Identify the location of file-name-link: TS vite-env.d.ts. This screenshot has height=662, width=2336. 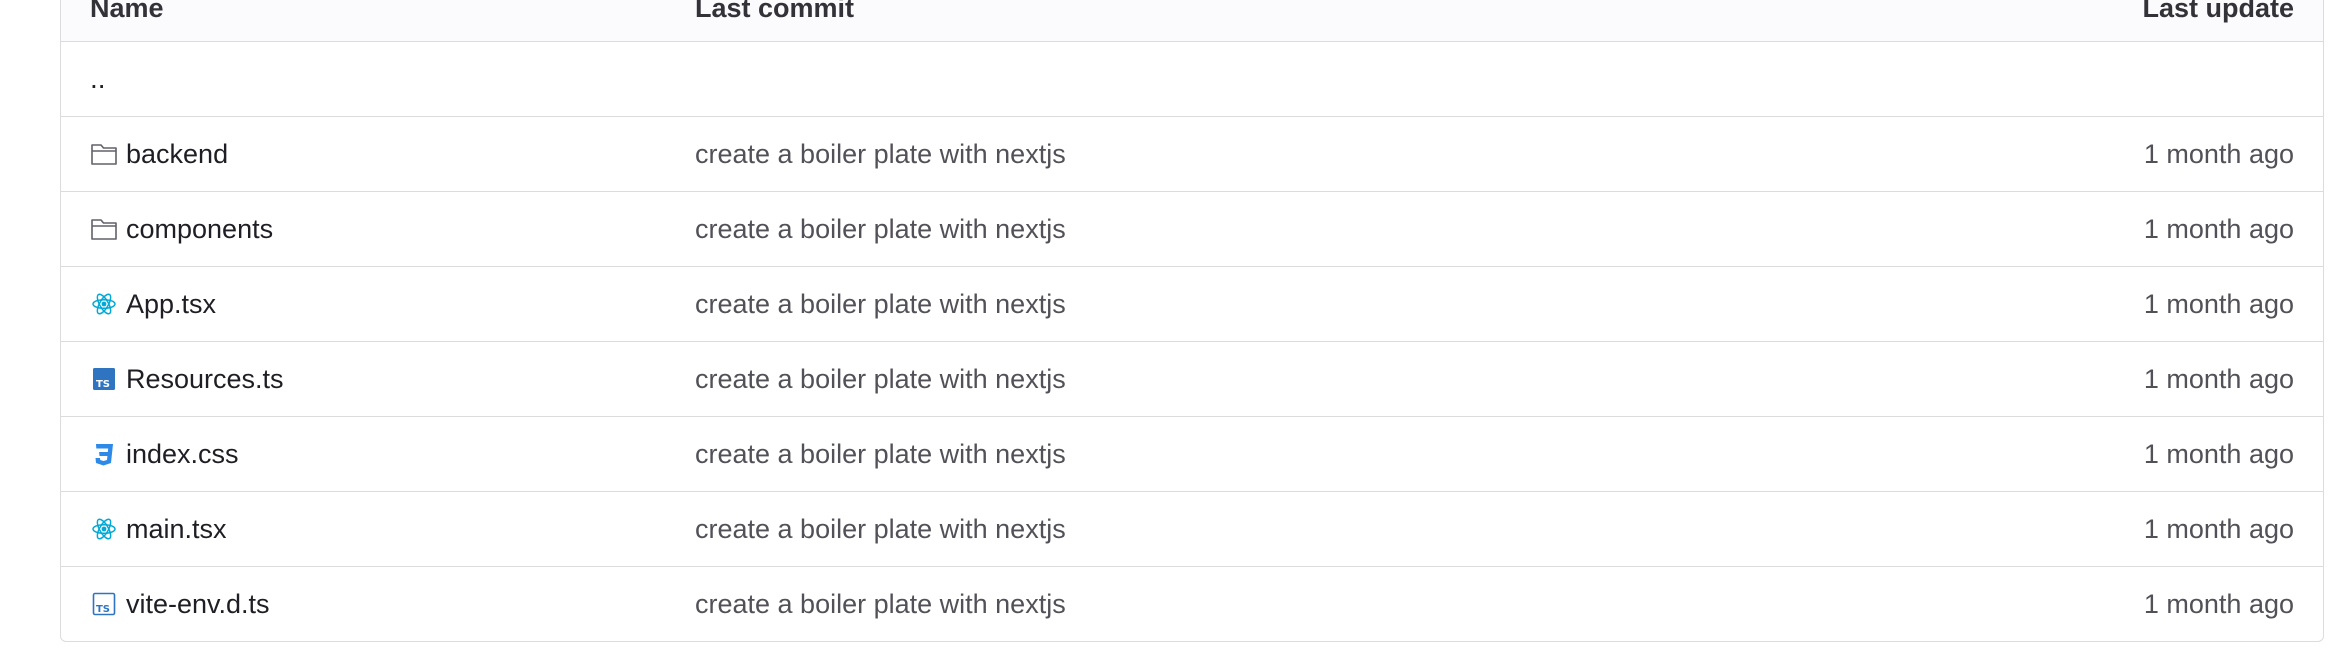
(180, 604).